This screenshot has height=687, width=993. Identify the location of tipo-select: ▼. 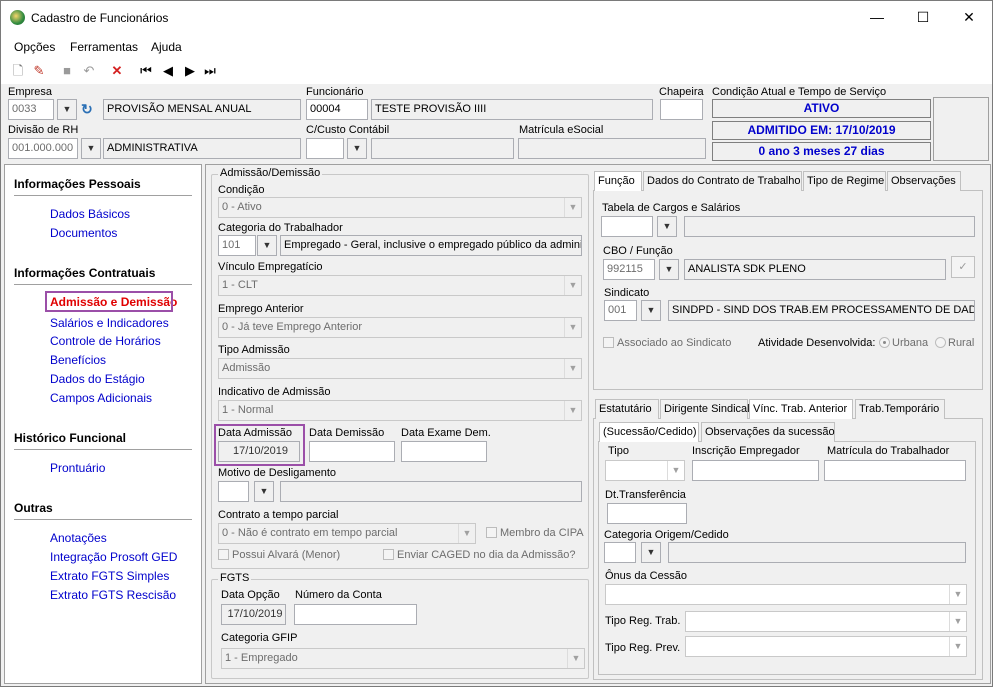
(645, 470).